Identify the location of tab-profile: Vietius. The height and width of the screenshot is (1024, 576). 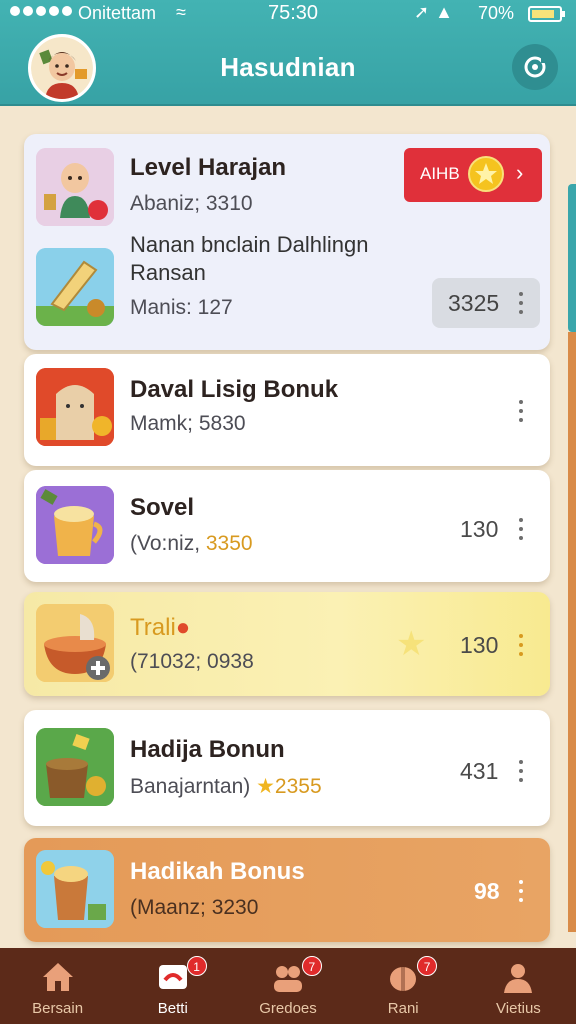
(518, 986).